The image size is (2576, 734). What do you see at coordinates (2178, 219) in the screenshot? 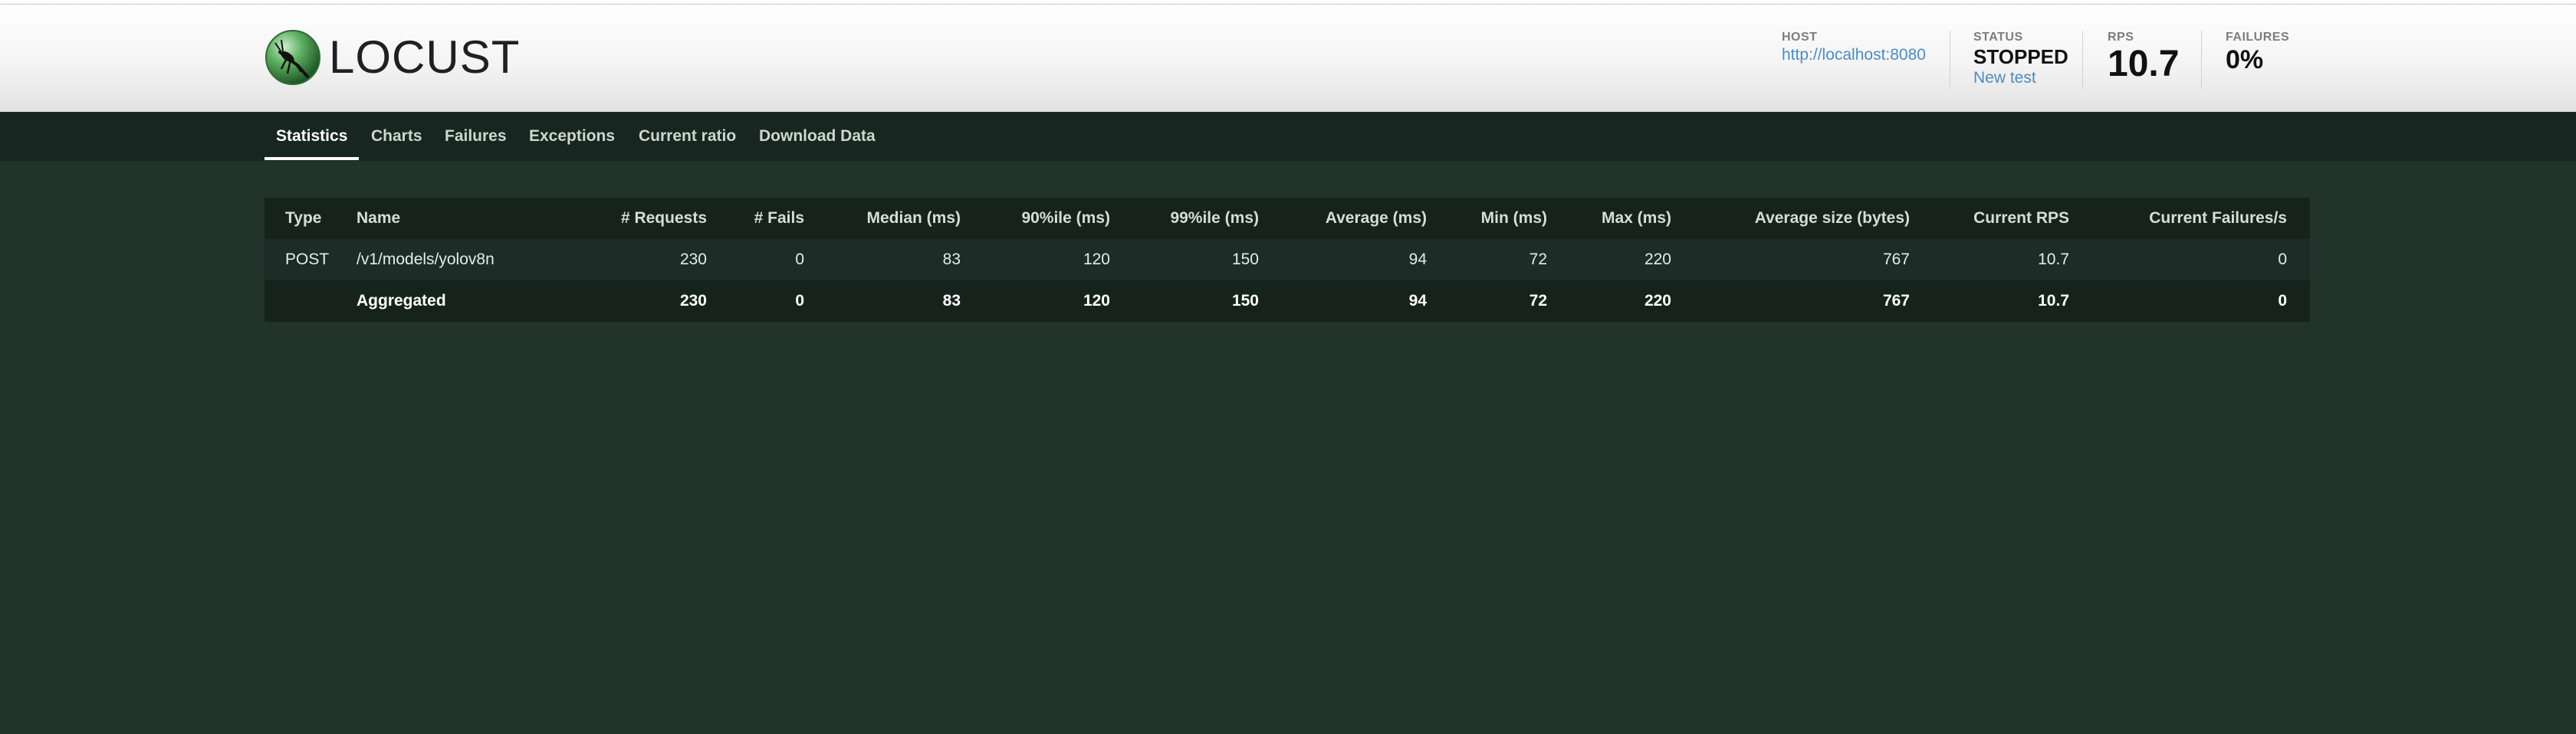
I see `column-header-current-failures: Current Failures/s` at bounding box center [2178, 219].